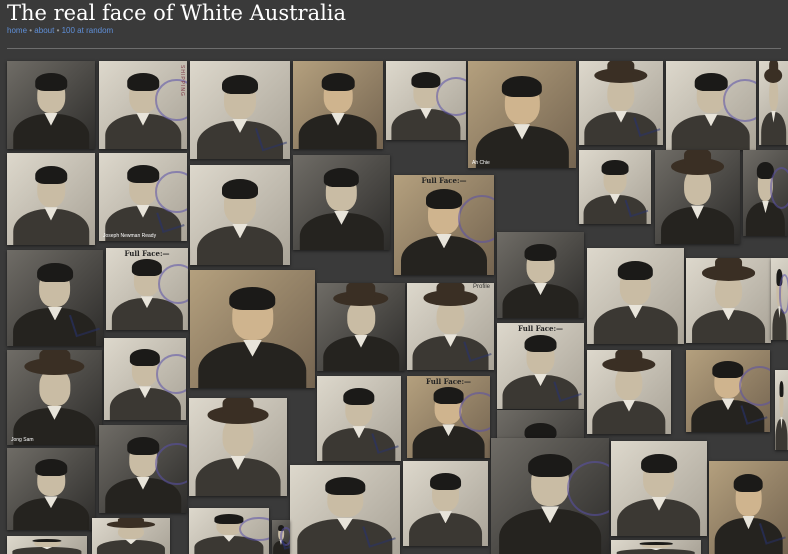 This screenshot has height=554, width=788. I want to click on portrait-photo: Joseph Newman Ready, so click(143, 197).